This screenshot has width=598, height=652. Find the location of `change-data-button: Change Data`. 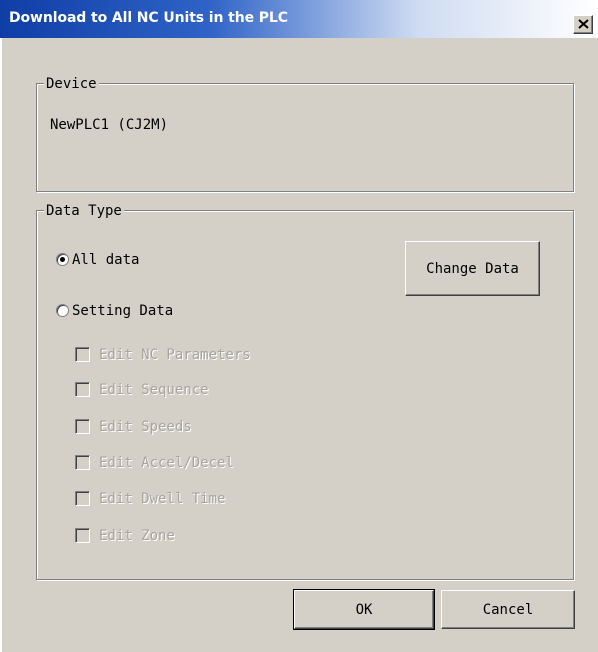

change-data-button: Change Data is located at coordinates (472, 268).